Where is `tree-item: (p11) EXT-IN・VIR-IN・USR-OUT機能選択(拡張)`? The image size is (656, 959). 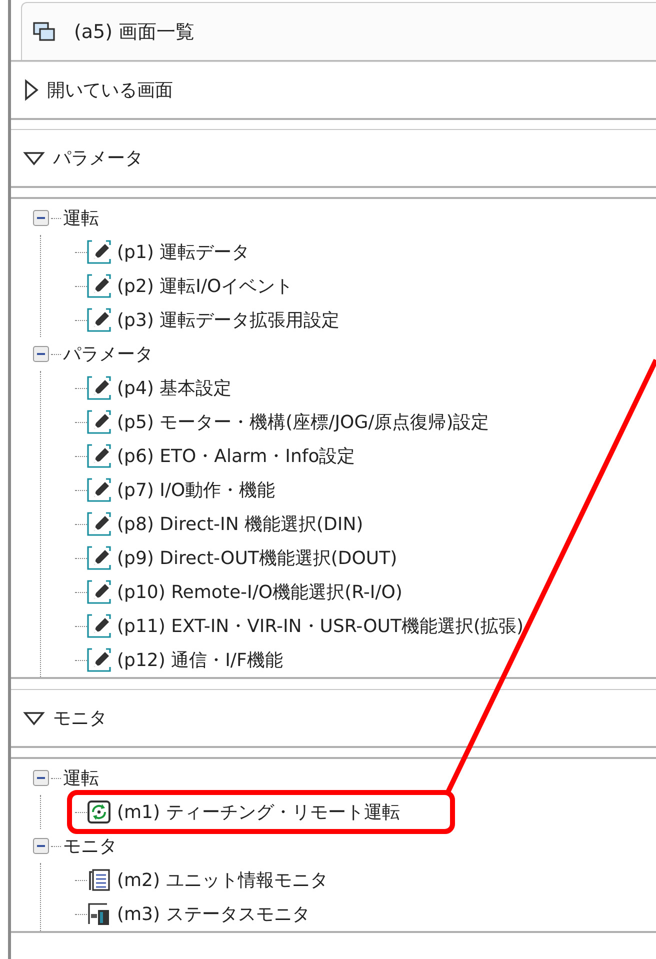
tree-item: (p11) EXT-IN・VIR-IN・USR-OUT機能選択(拡張) is located at coordinates (305, 626).